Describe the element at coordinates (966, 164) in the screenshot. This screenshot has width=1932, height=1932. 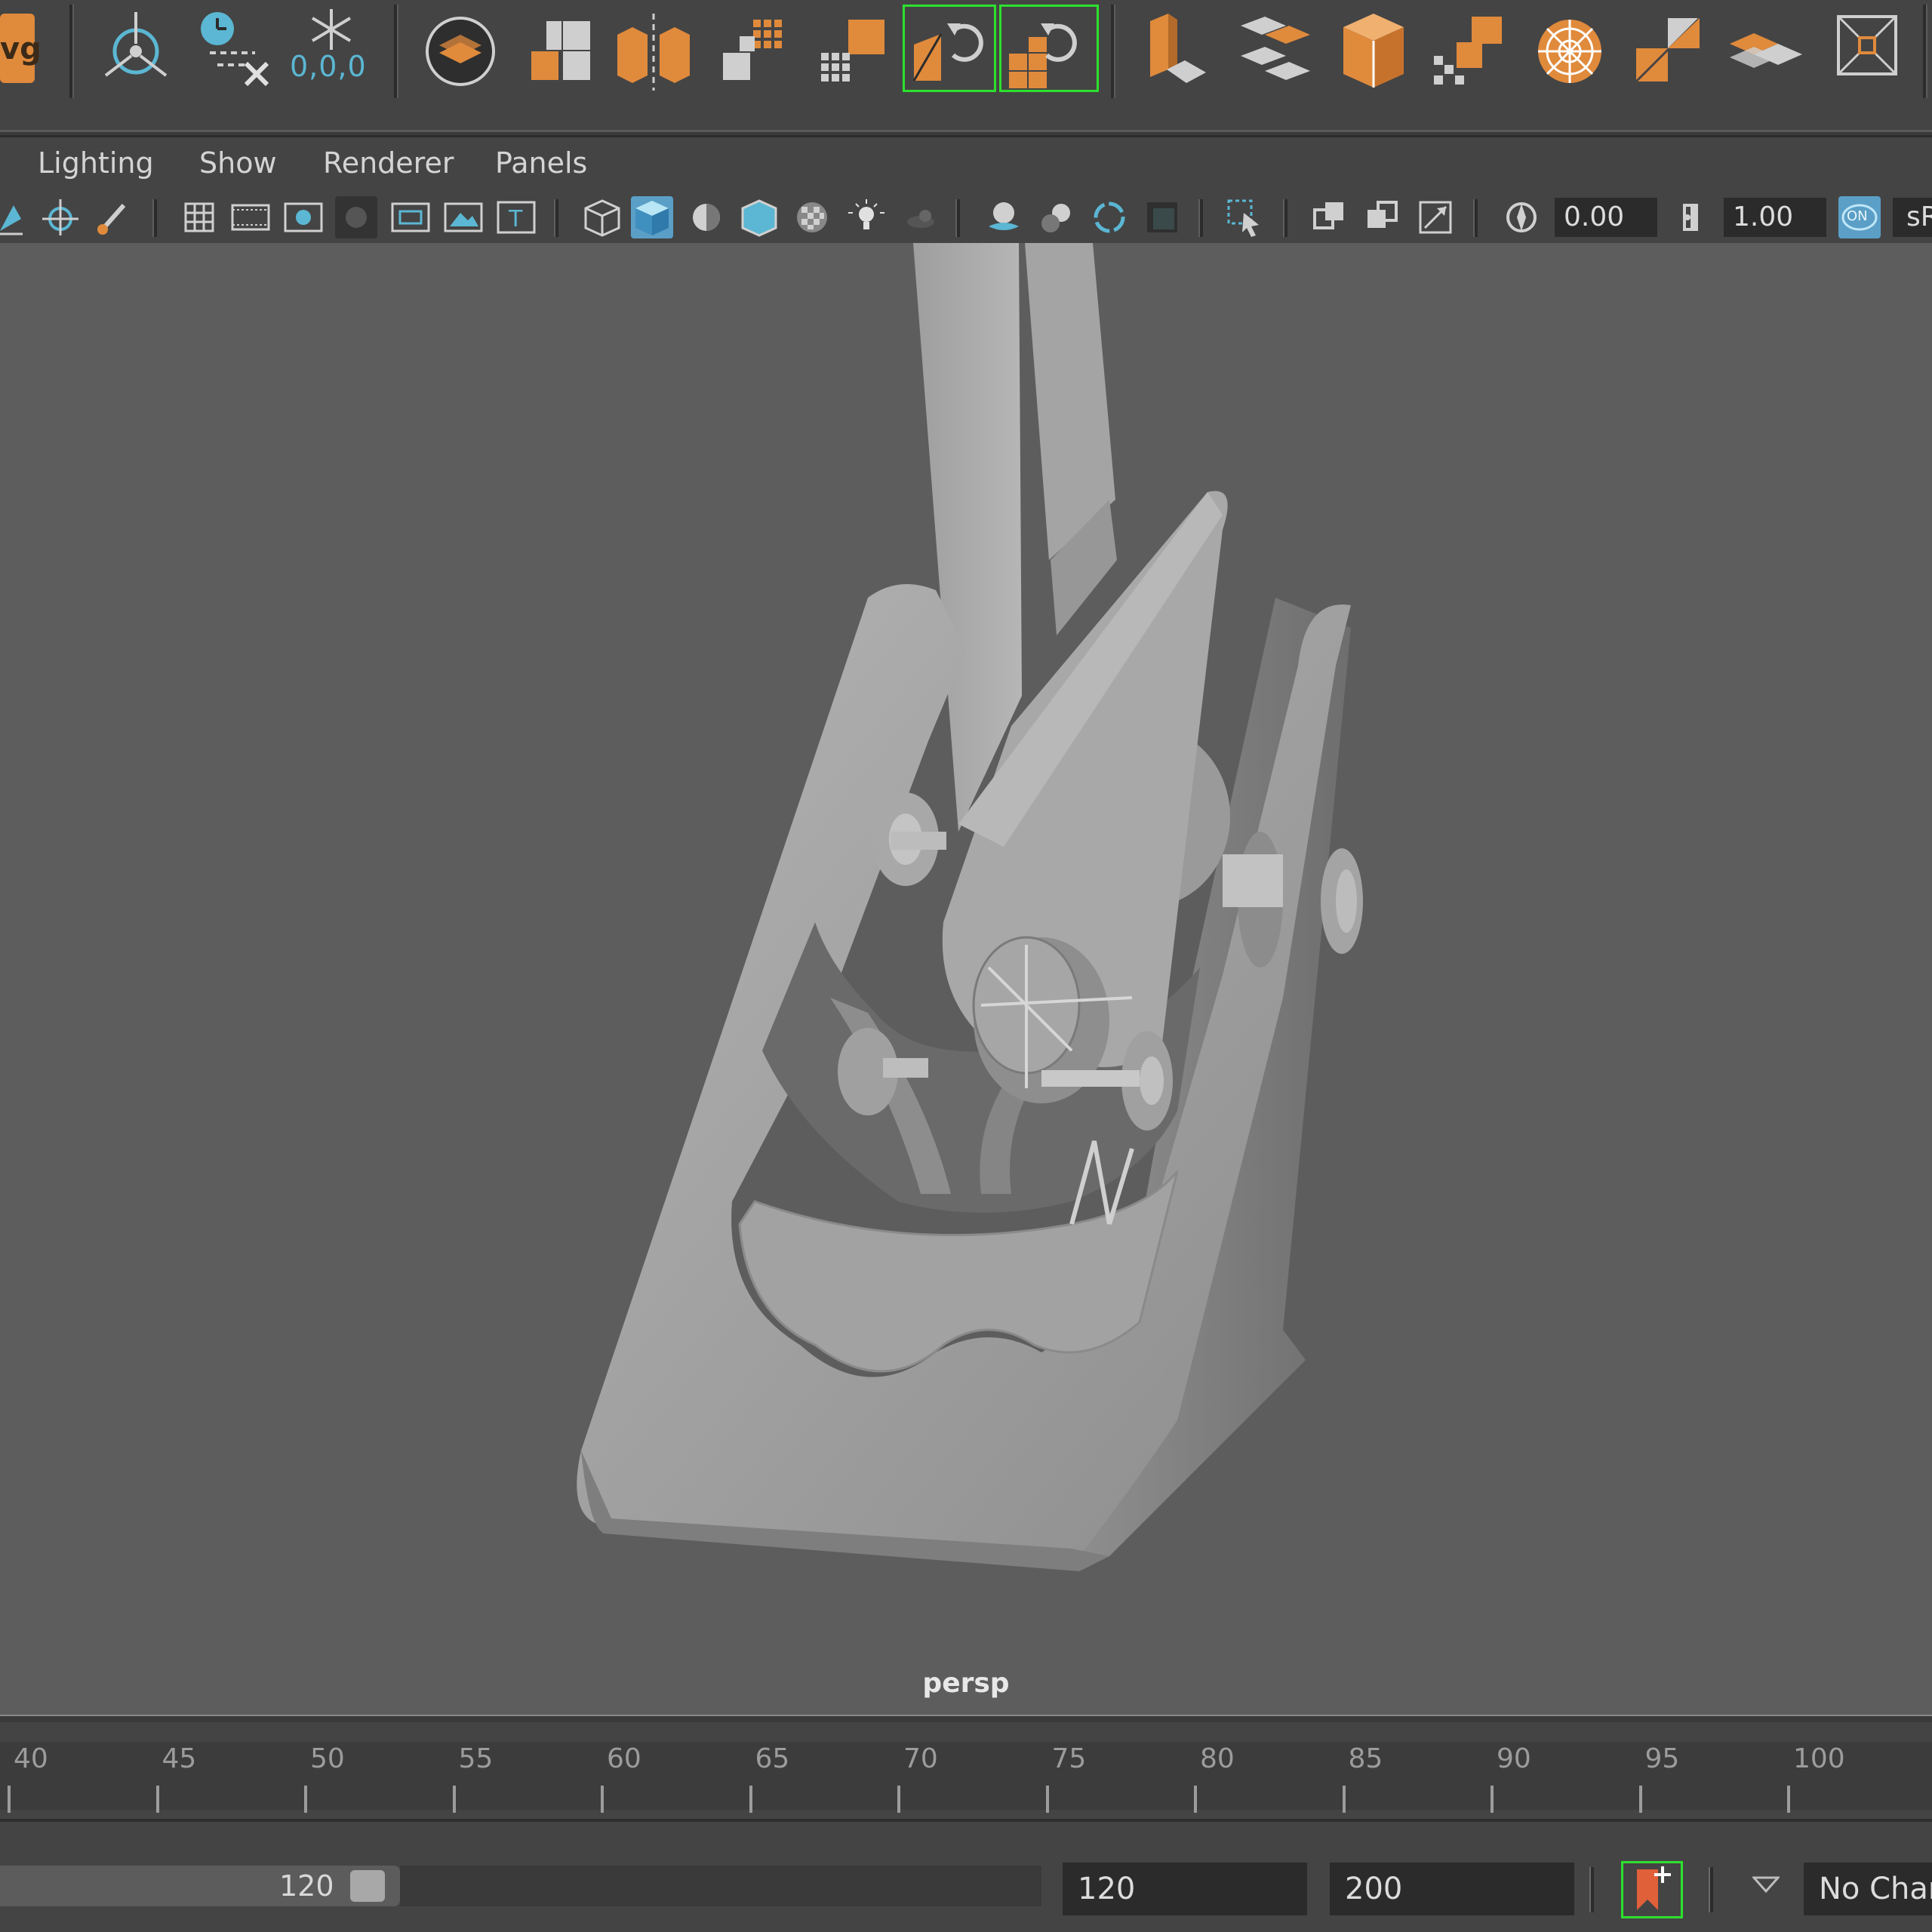
I see `panel-menu-bar: Lighting Show Renderer Panels` at that location.